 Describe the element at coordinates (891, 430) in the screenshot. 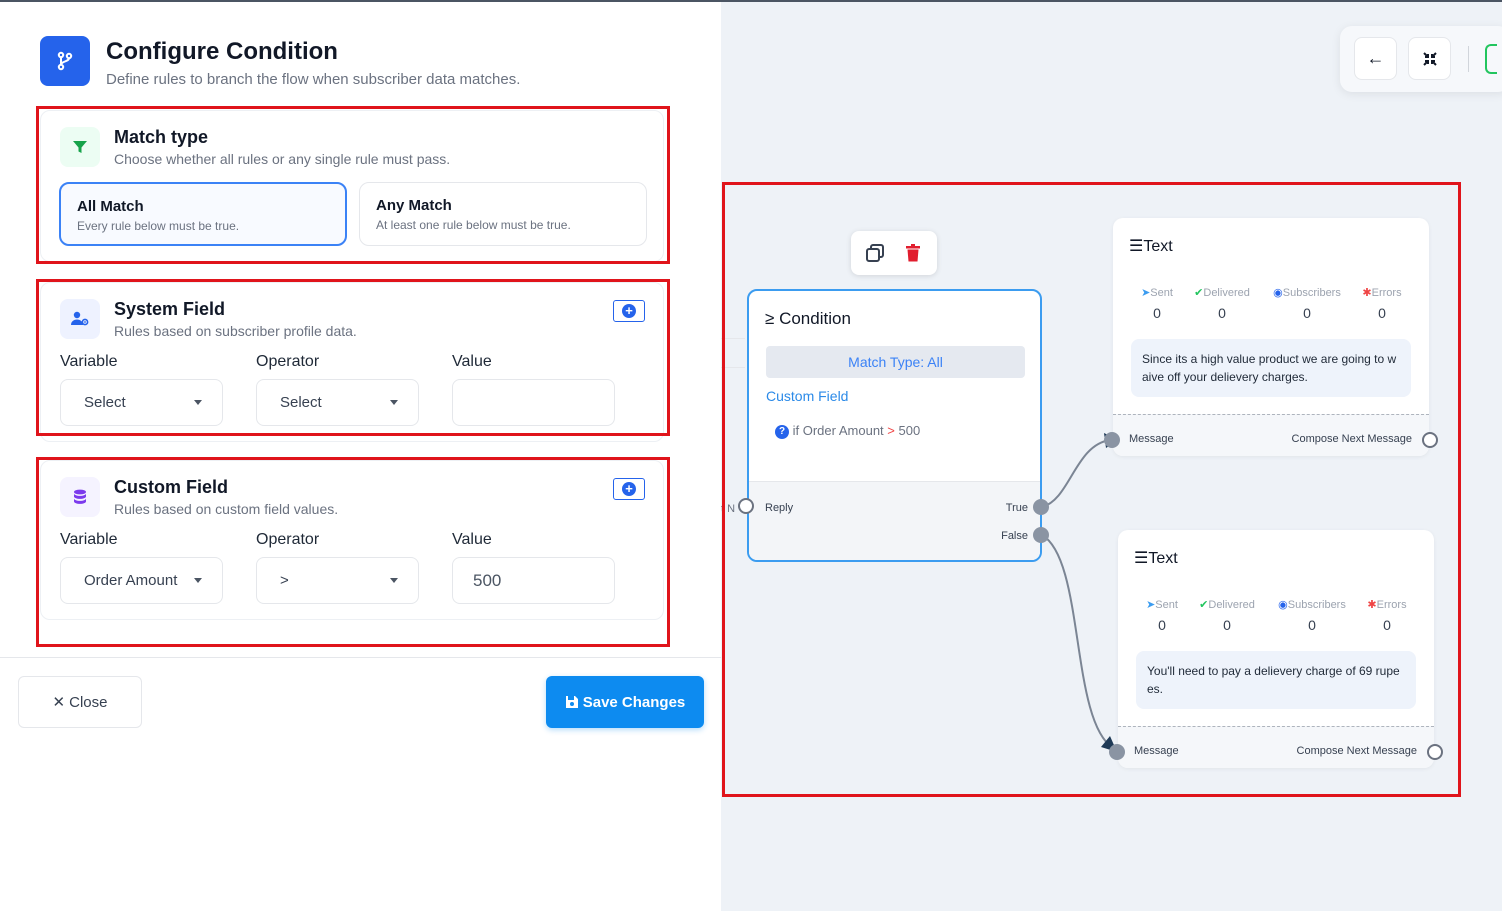

I see `rule-operator: >` at that location.